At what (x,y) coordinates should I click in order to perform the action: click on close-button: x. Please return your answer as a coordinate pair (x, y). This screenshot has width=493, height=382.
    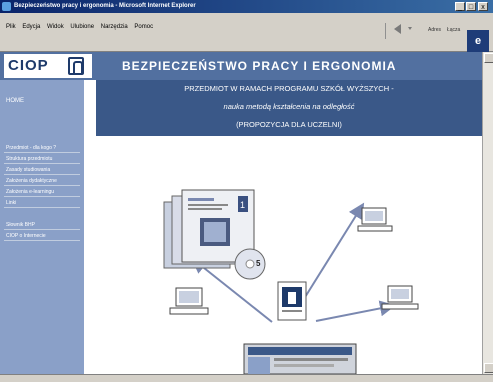
    Looking at the image, I should click on (483, 6).